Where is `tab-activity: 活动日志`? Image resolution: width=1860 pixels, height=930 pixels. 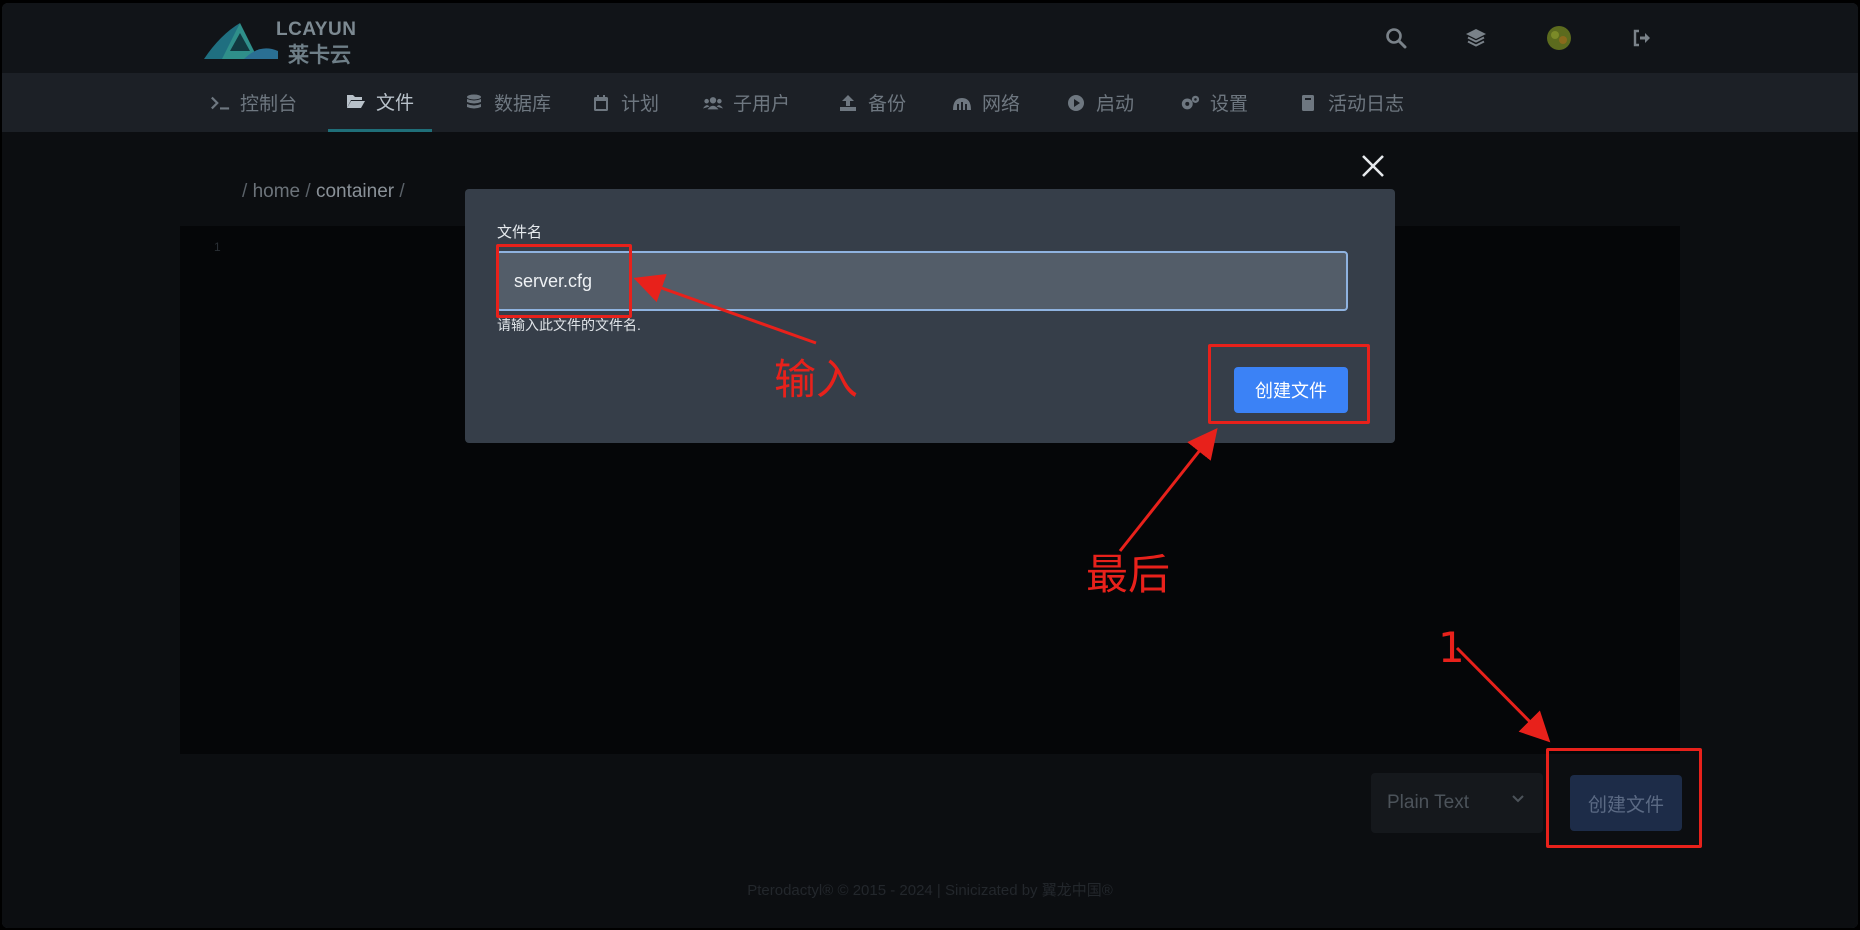 tab-activity: 活动日志 is located at coordinates (1351, 102).